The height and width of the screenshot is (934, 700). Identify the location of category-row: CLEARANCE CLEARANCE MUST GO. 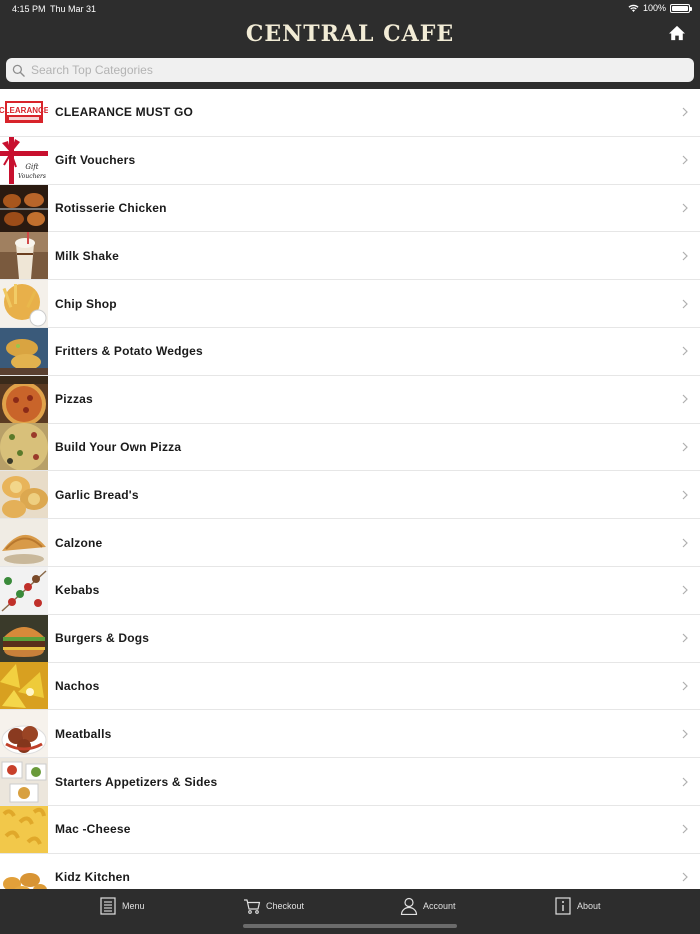
(350, 113).